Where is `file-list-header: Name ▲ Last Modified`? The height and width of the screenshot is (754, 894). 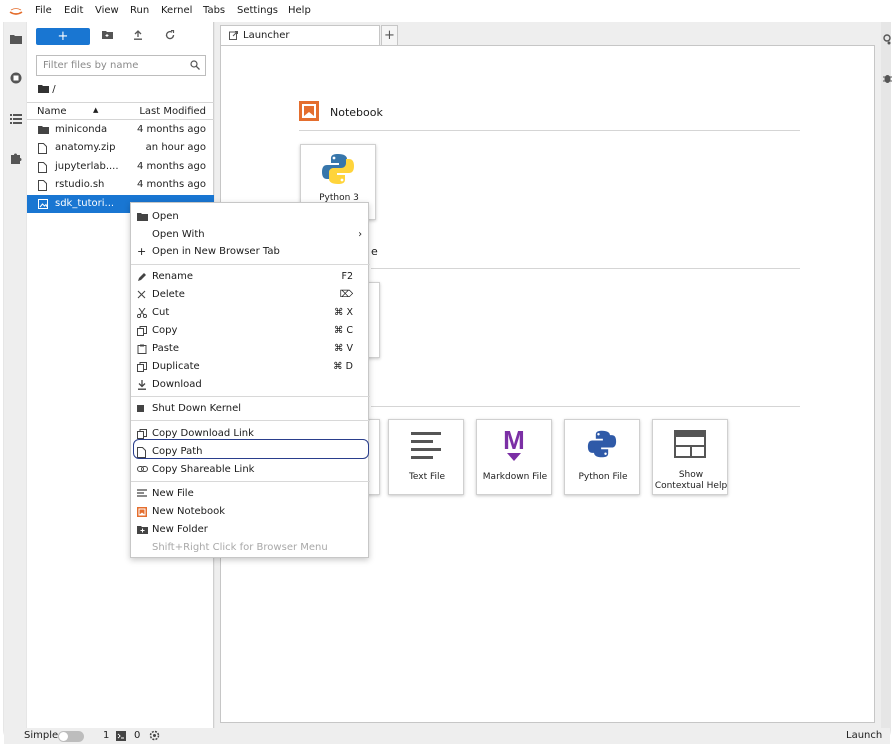 file-list-header: Name ▲ Last Modified is located at coordinates (120, 111).